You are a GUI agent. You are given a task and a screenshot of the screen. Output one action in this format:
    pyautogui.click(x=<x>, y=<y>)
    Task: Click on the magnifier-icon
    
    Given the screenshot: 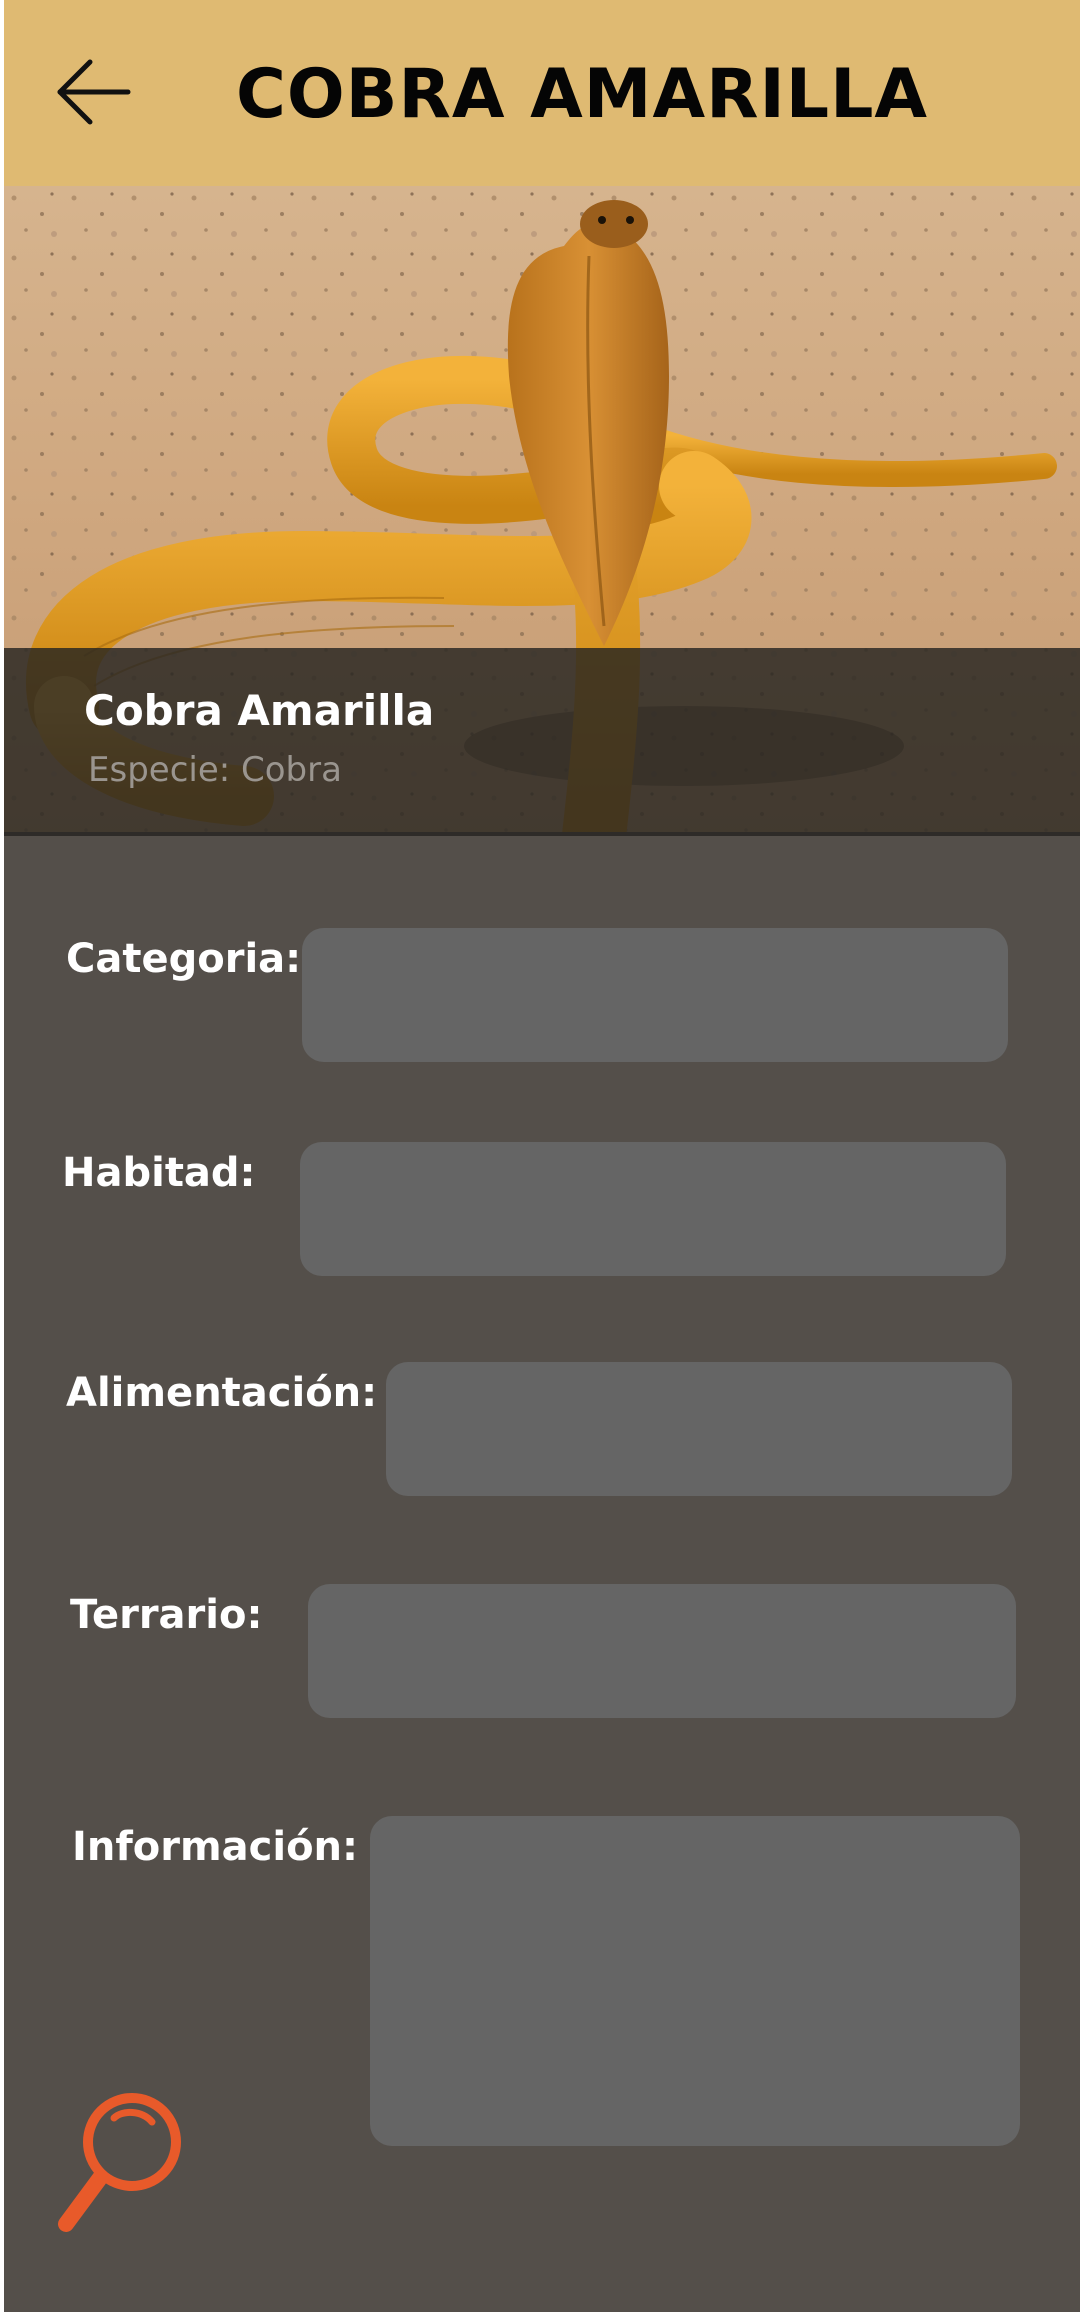 What is the action you would take?
    pyautogui.click(x=119, y=2162)
    